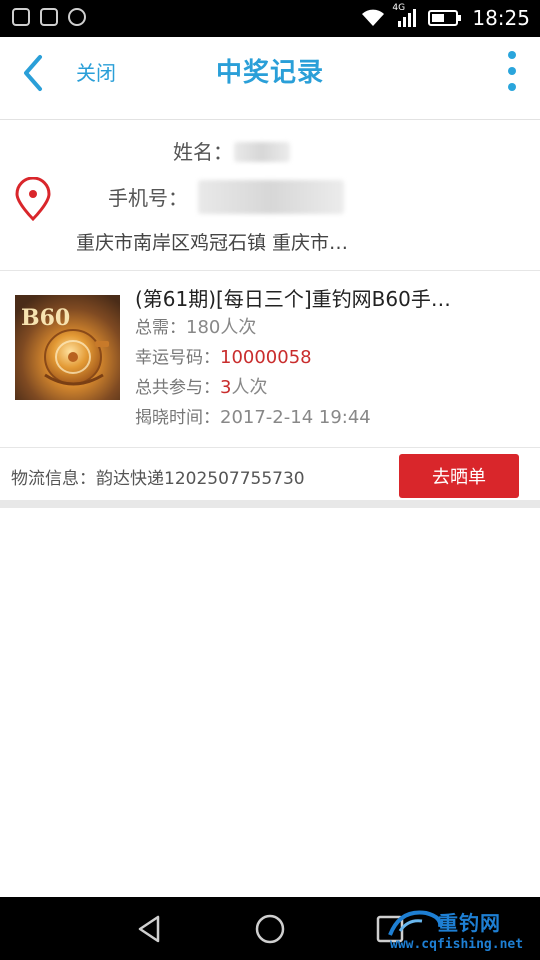 Image resolution: width=540 pixels, height=960 pixels. I want to click on status-system-icons: 4G 18:25, so click(445, 16).